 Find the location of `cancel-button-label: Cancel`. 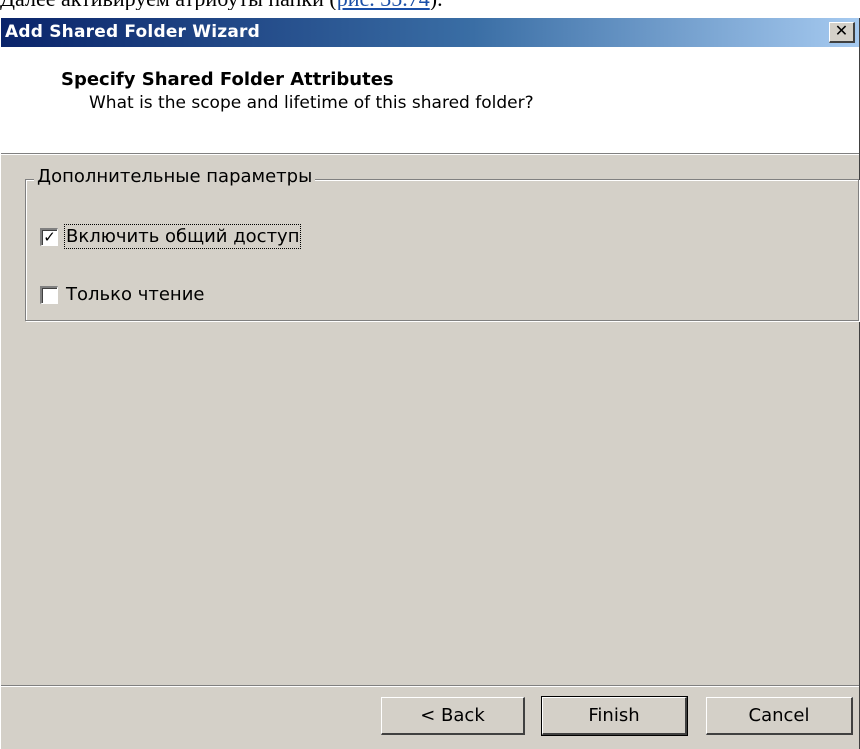

cancel-button-label: Cancel is located at coordinates (779, 715).